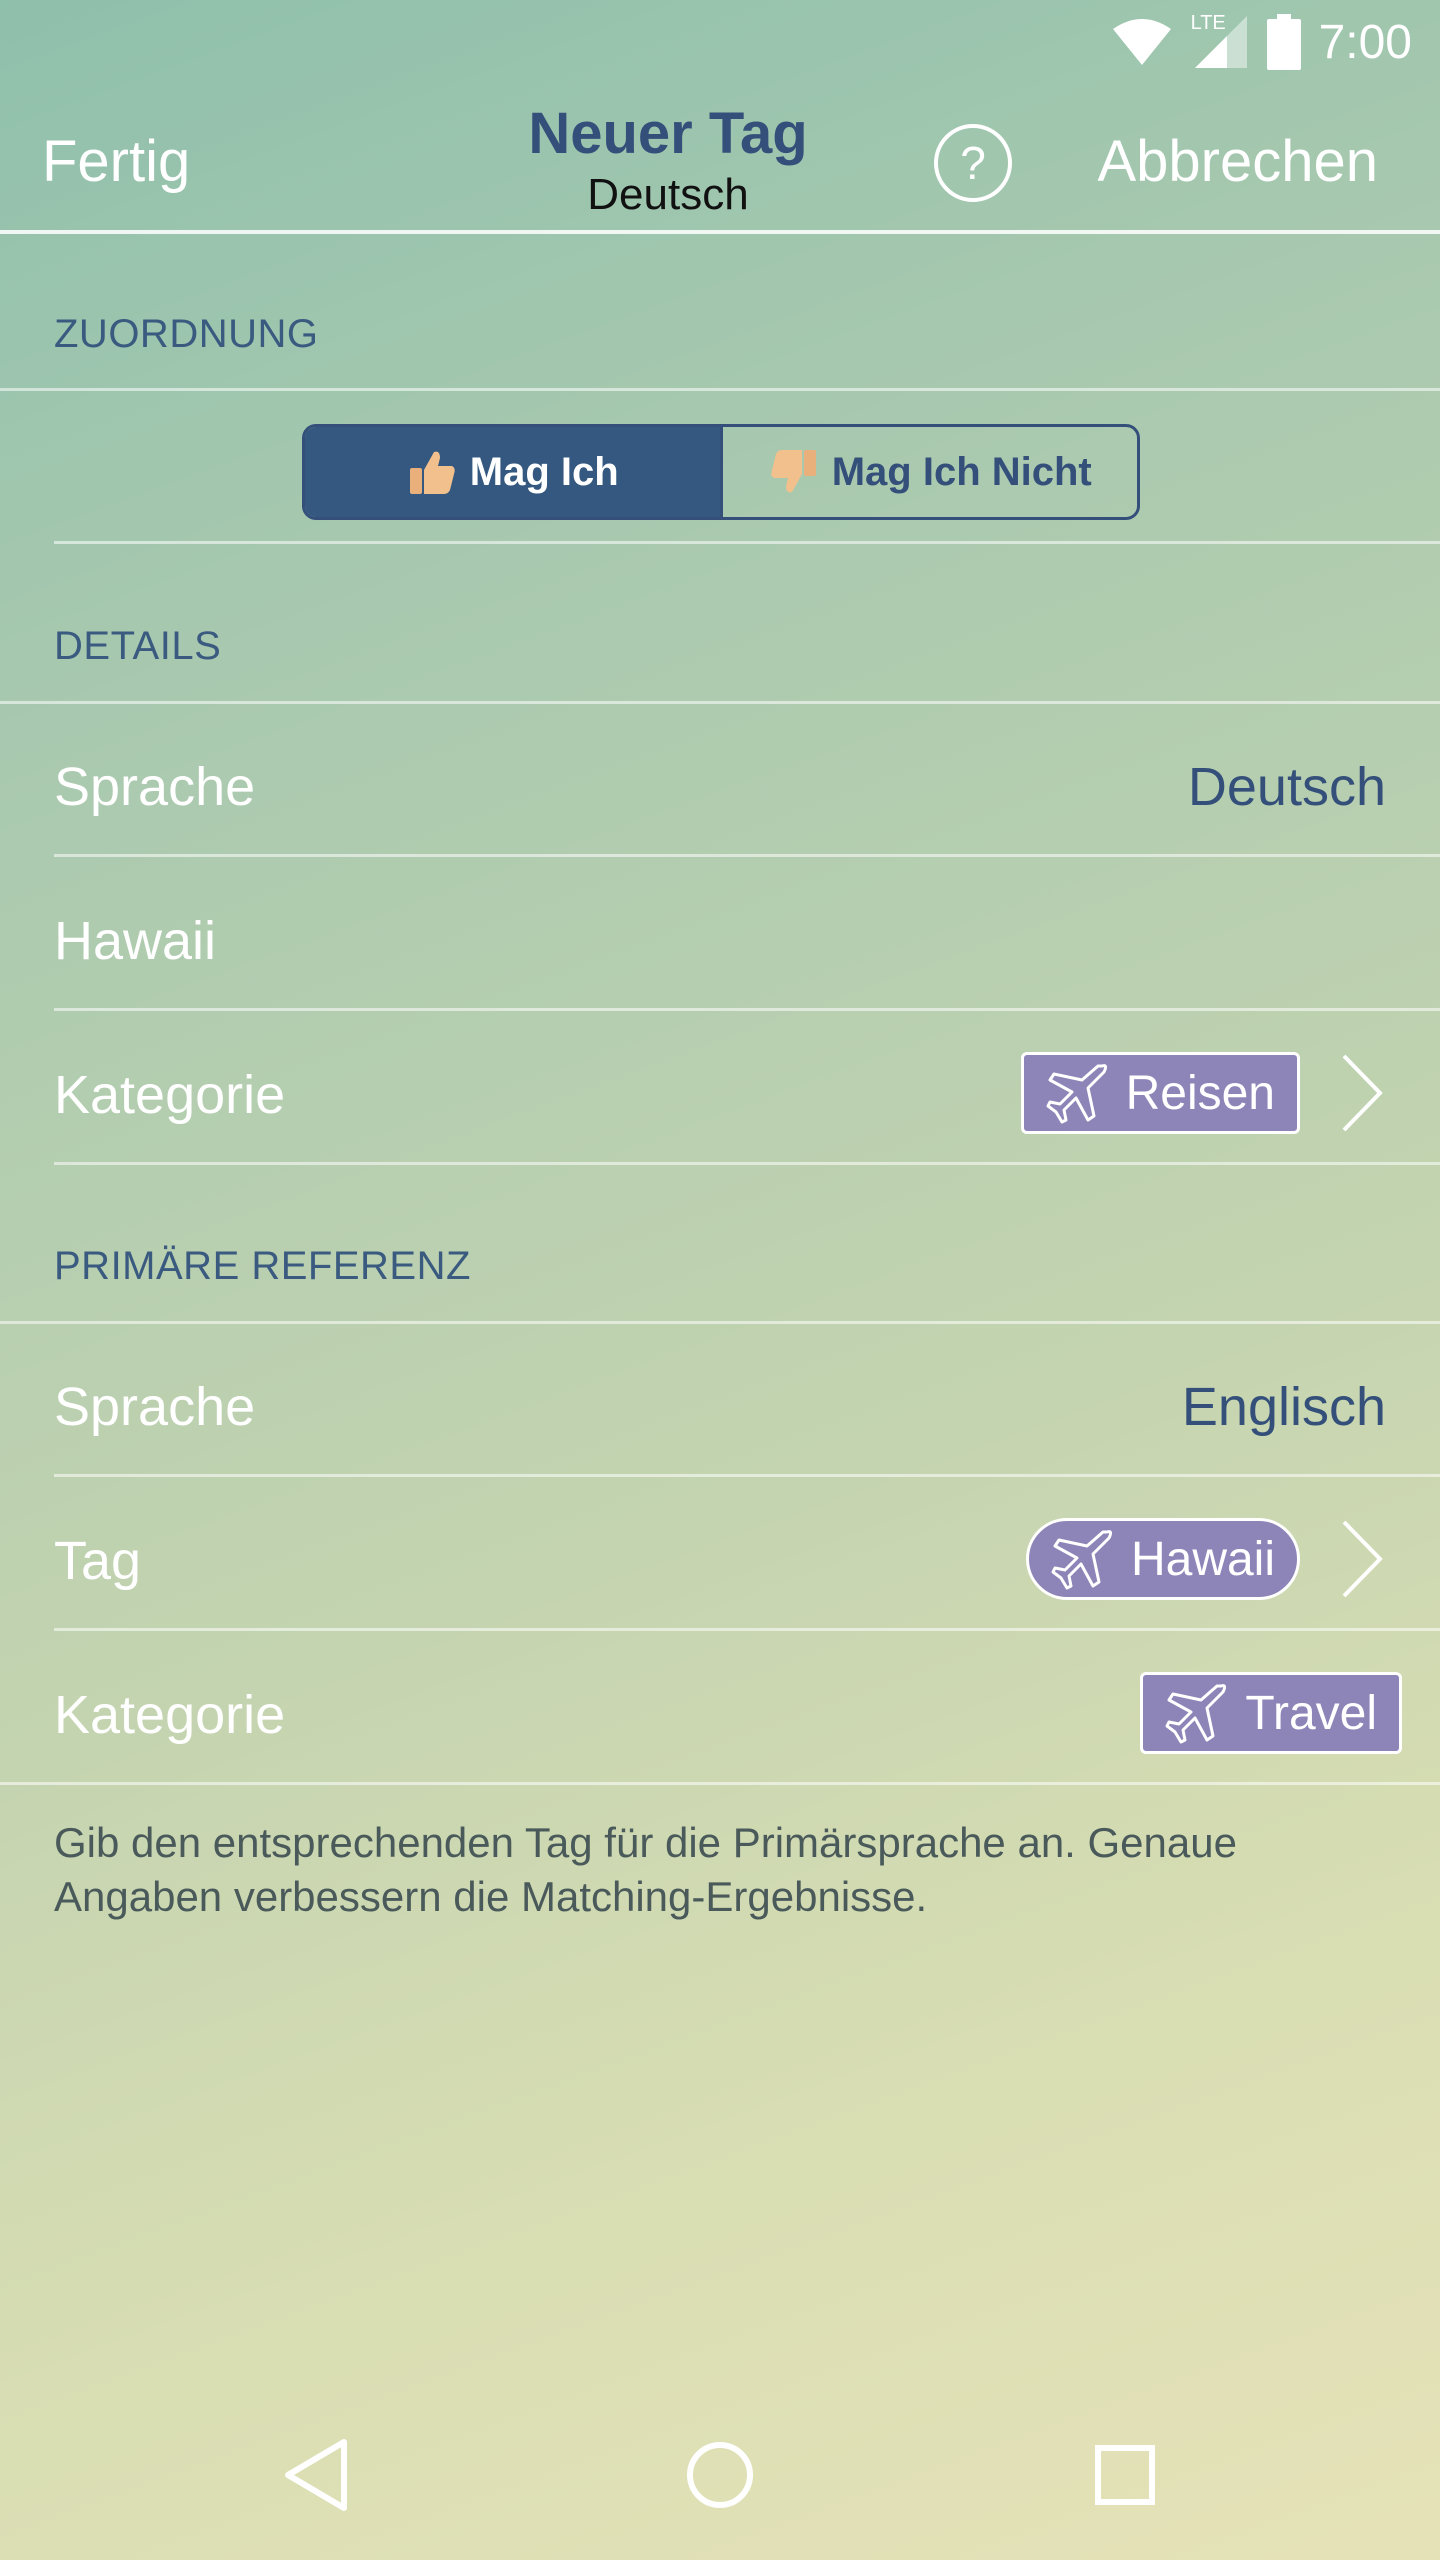  What do you see at coordinates (155, 787) in the screenshot?
I see `details-language-label: Sprache` at bounding box center [155, 787].